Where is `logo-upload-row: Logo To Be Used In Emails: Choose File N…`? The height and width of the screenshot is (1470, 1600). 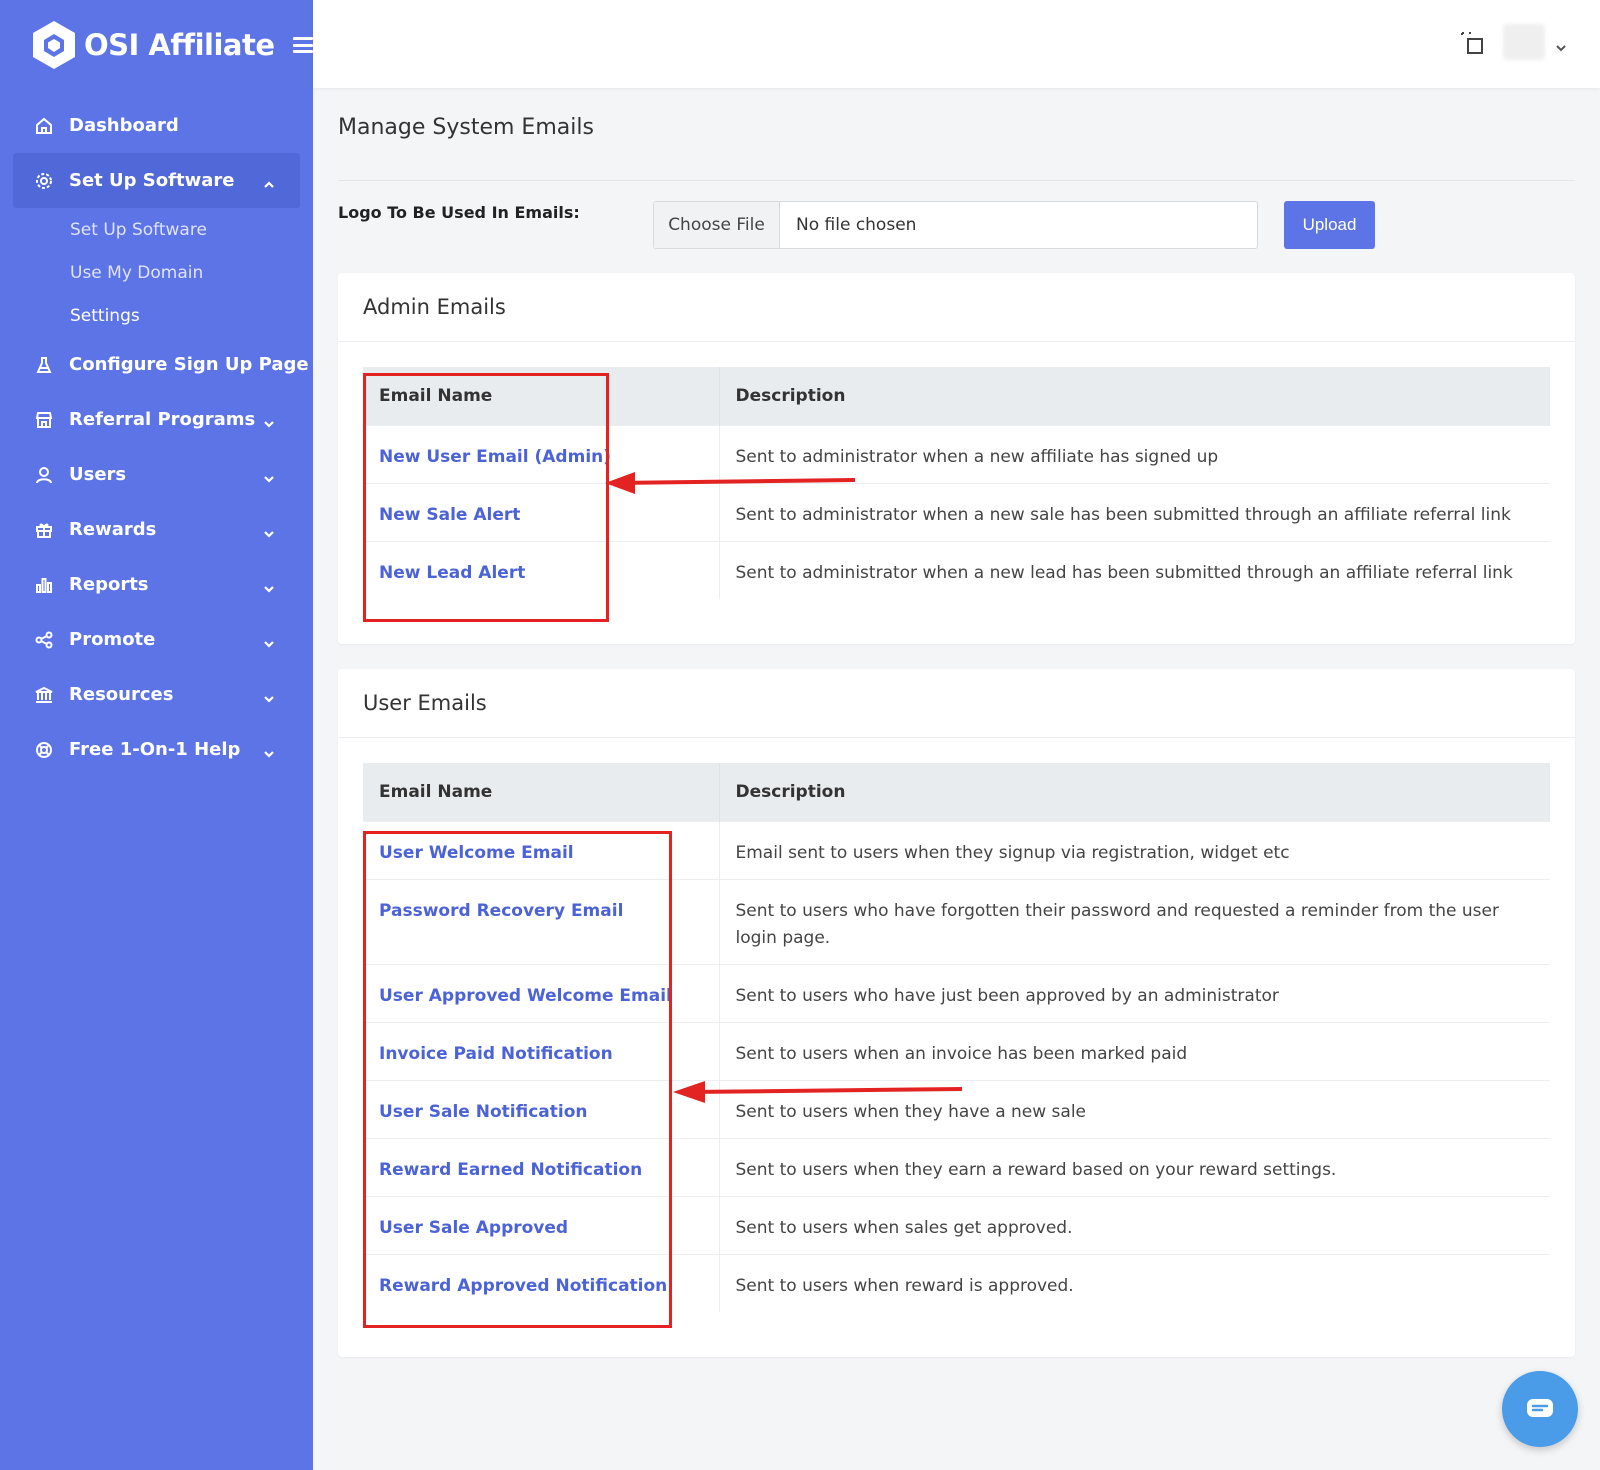
logo-upload-row: Logo To Be Used In Emails: Choose File N… is located at coordinates (956, 227).